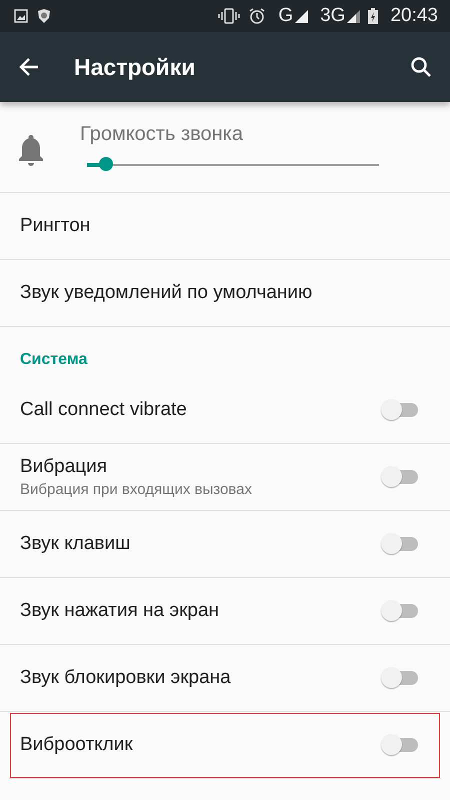 Image resolution: width=450 pixels, height=800 pixels. I want to click on network-type: 3G, so click(333, 16).